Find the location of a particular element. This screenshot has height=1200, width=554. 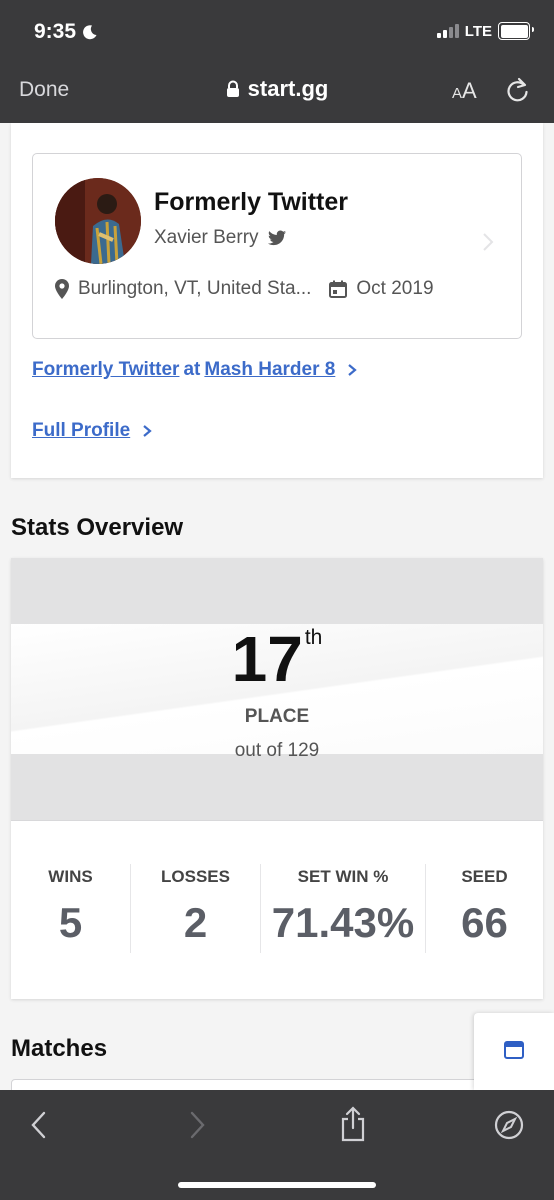

stat-label: SEED is located at coordinates (484, 876).